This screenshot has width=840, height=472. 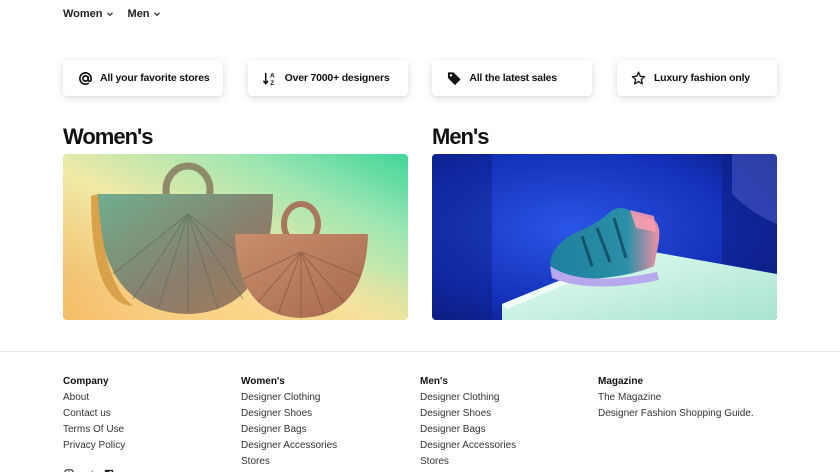 I want to click on footer-heading: Magazine, so click(x=621, y=381).